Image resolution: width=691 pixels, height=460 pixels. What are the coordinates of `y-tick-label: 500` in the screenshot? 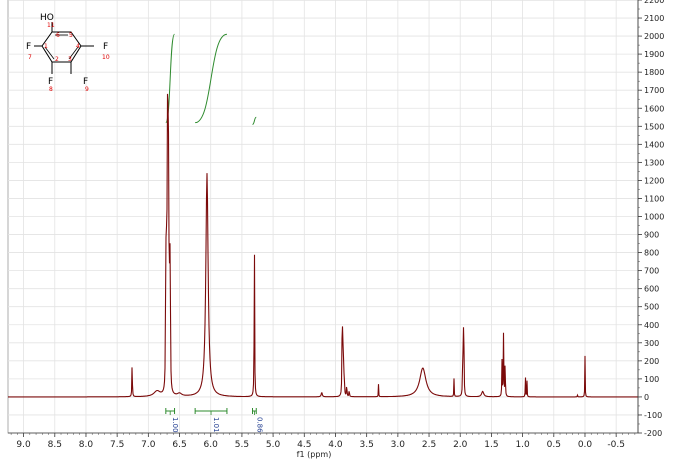 It's located at (651, 307).